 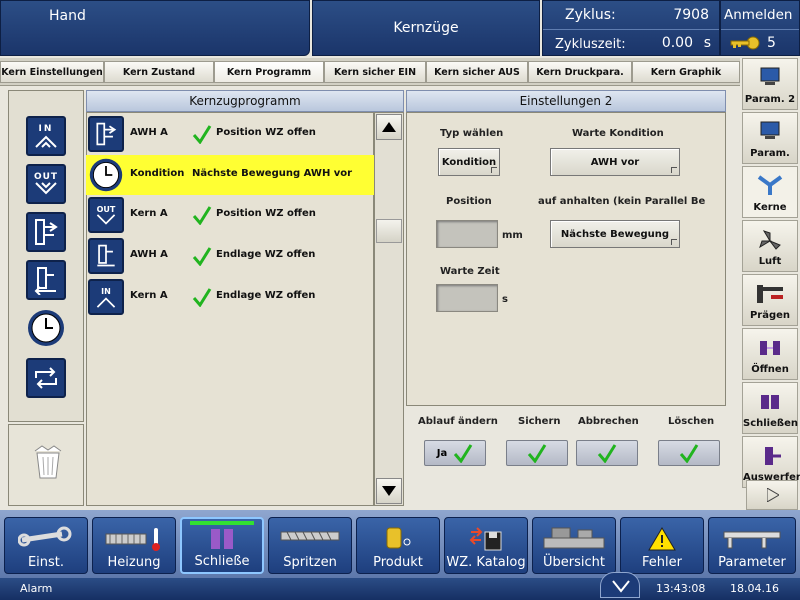 I want to click on loeschen-button, so click(x=689, y=453).